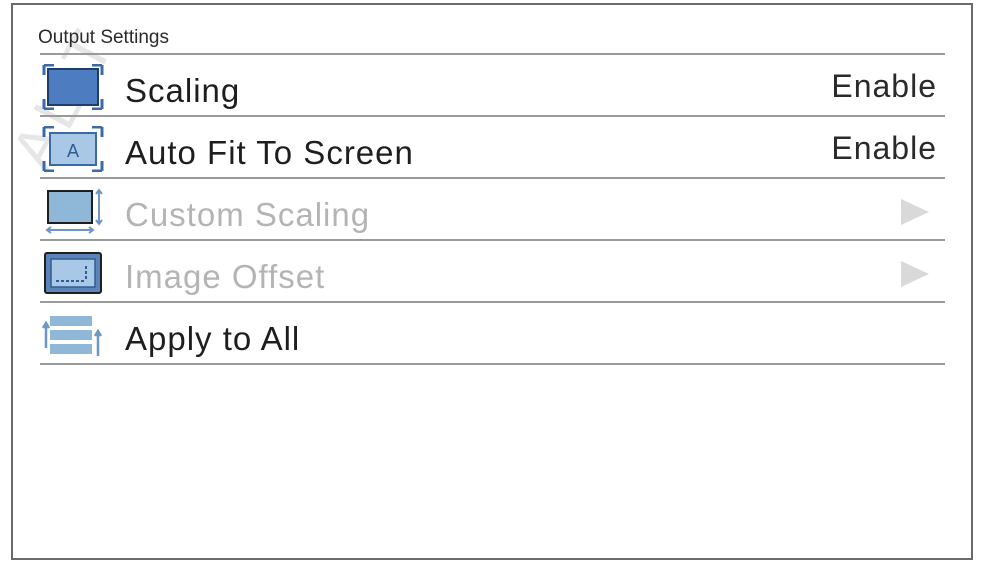 The width and height of the screenshot is (988, 567). I want to click on menu-item-label: Custom Scaling, so click(248, 214).